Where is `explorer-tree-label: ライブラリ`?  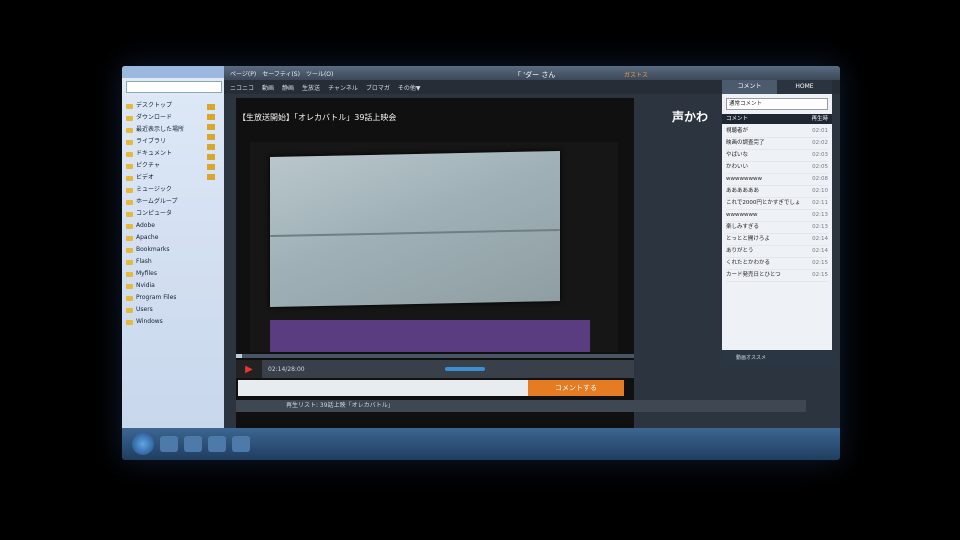
explorer-tree-label: ライブラリ is located at coordinates (151, 141).